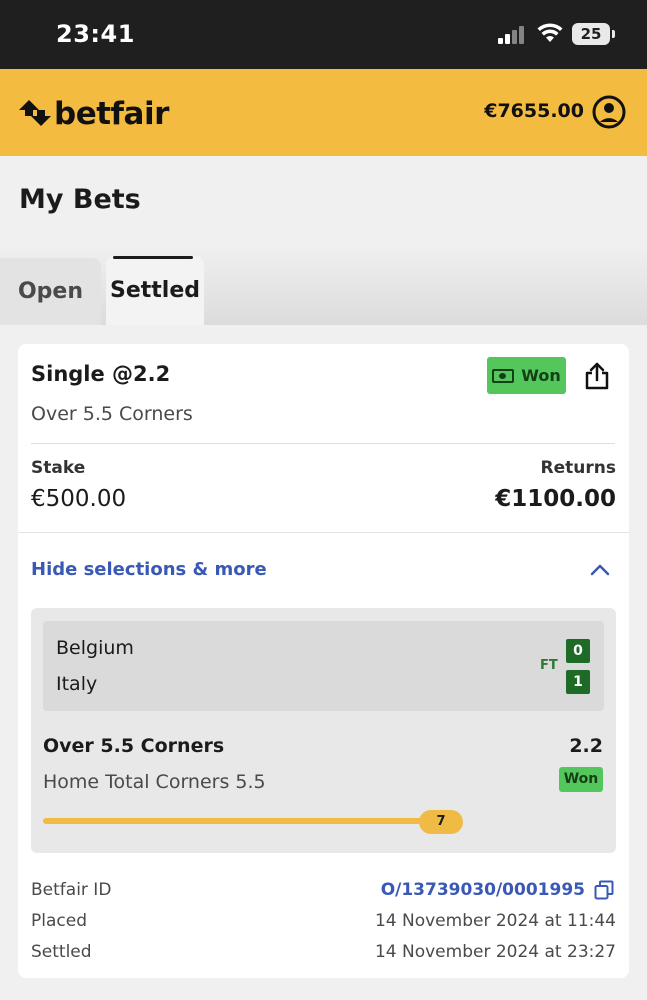 This screenshot has width=647, height=1000. Describe the element at coordinates (79, 499) in the screenshot. I see `stake-value: €500.00` at that location.